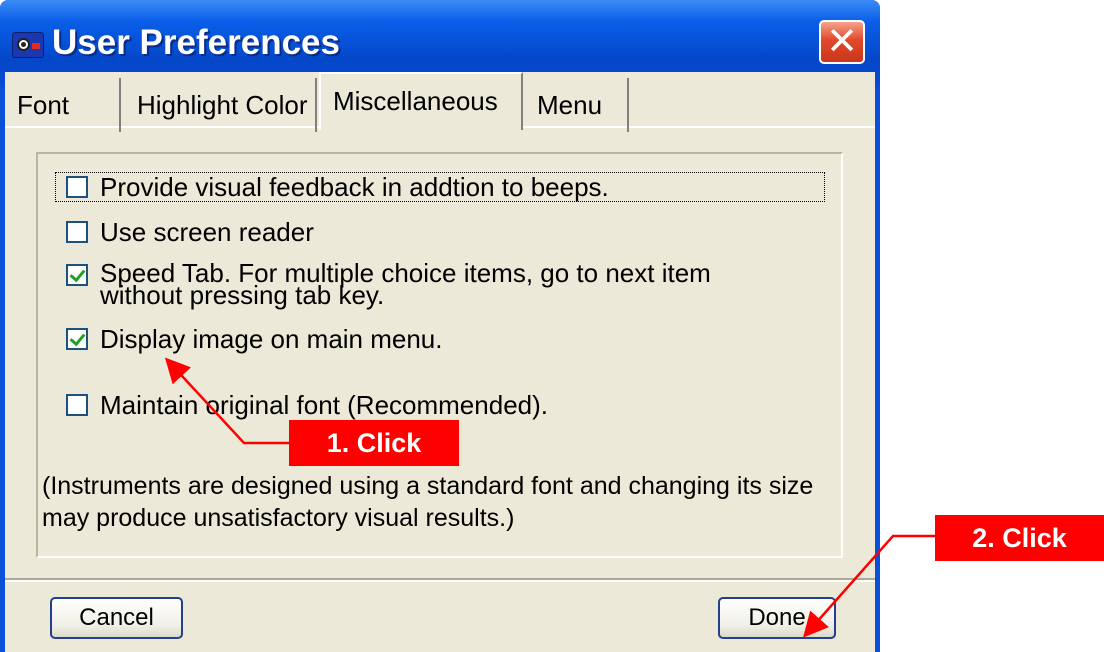 The height and width of the screenshot is (652, 1104). Describe the element at coordinates (226, 401) in the screenshot. I see `step1-arrow` at that location.